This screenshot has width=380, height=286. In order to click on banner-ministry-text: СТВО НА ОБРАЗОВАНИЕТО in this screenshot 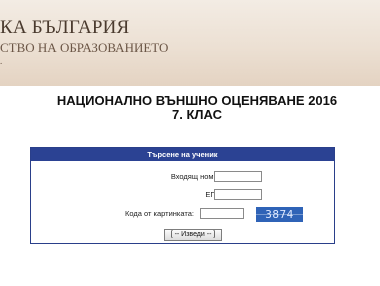, I will do `click(84, 47)`.